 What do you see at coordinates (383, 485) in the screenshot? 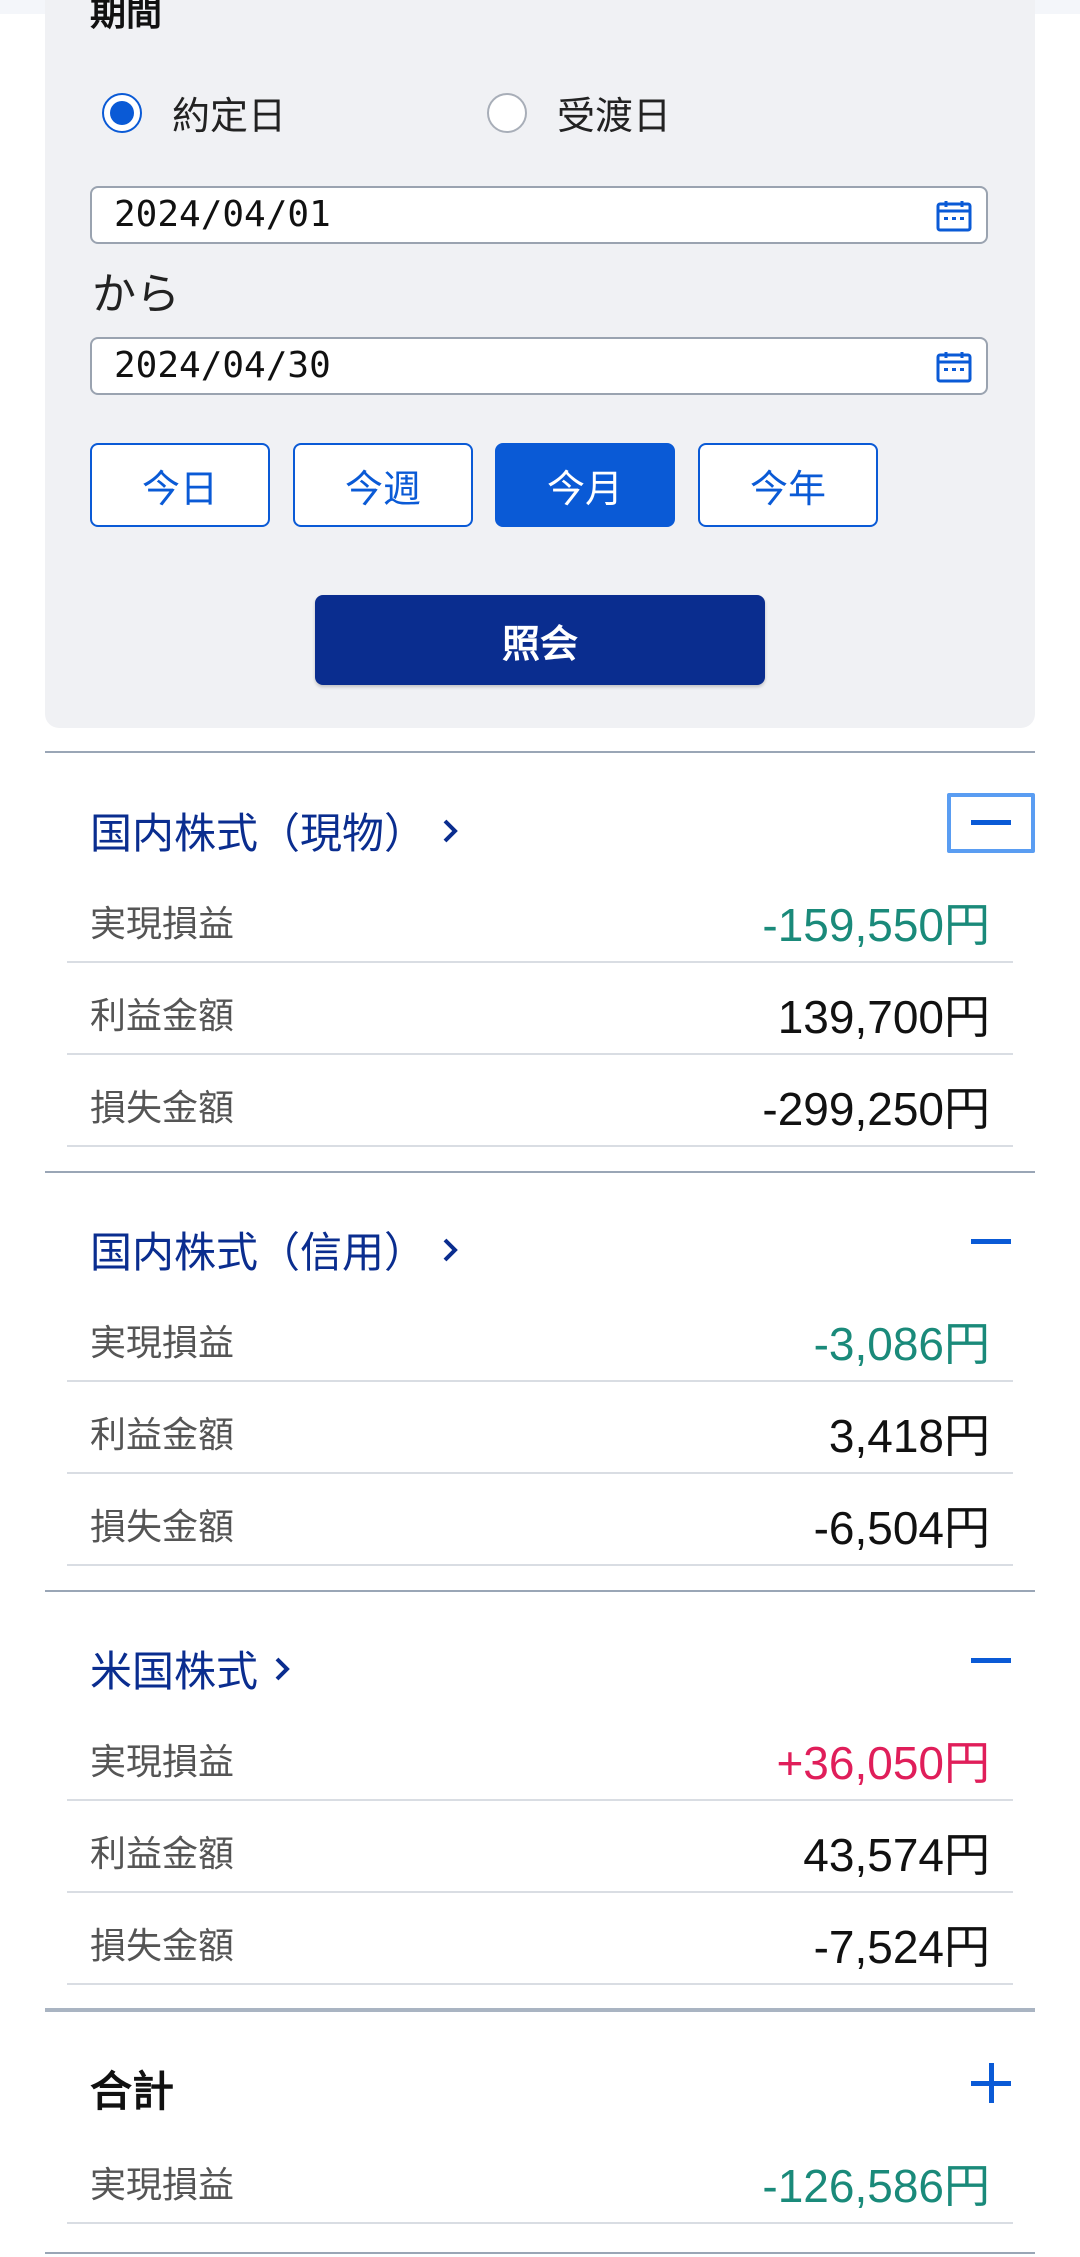
I see `quick-week-button: 今週` at bounding box center [383, 485].